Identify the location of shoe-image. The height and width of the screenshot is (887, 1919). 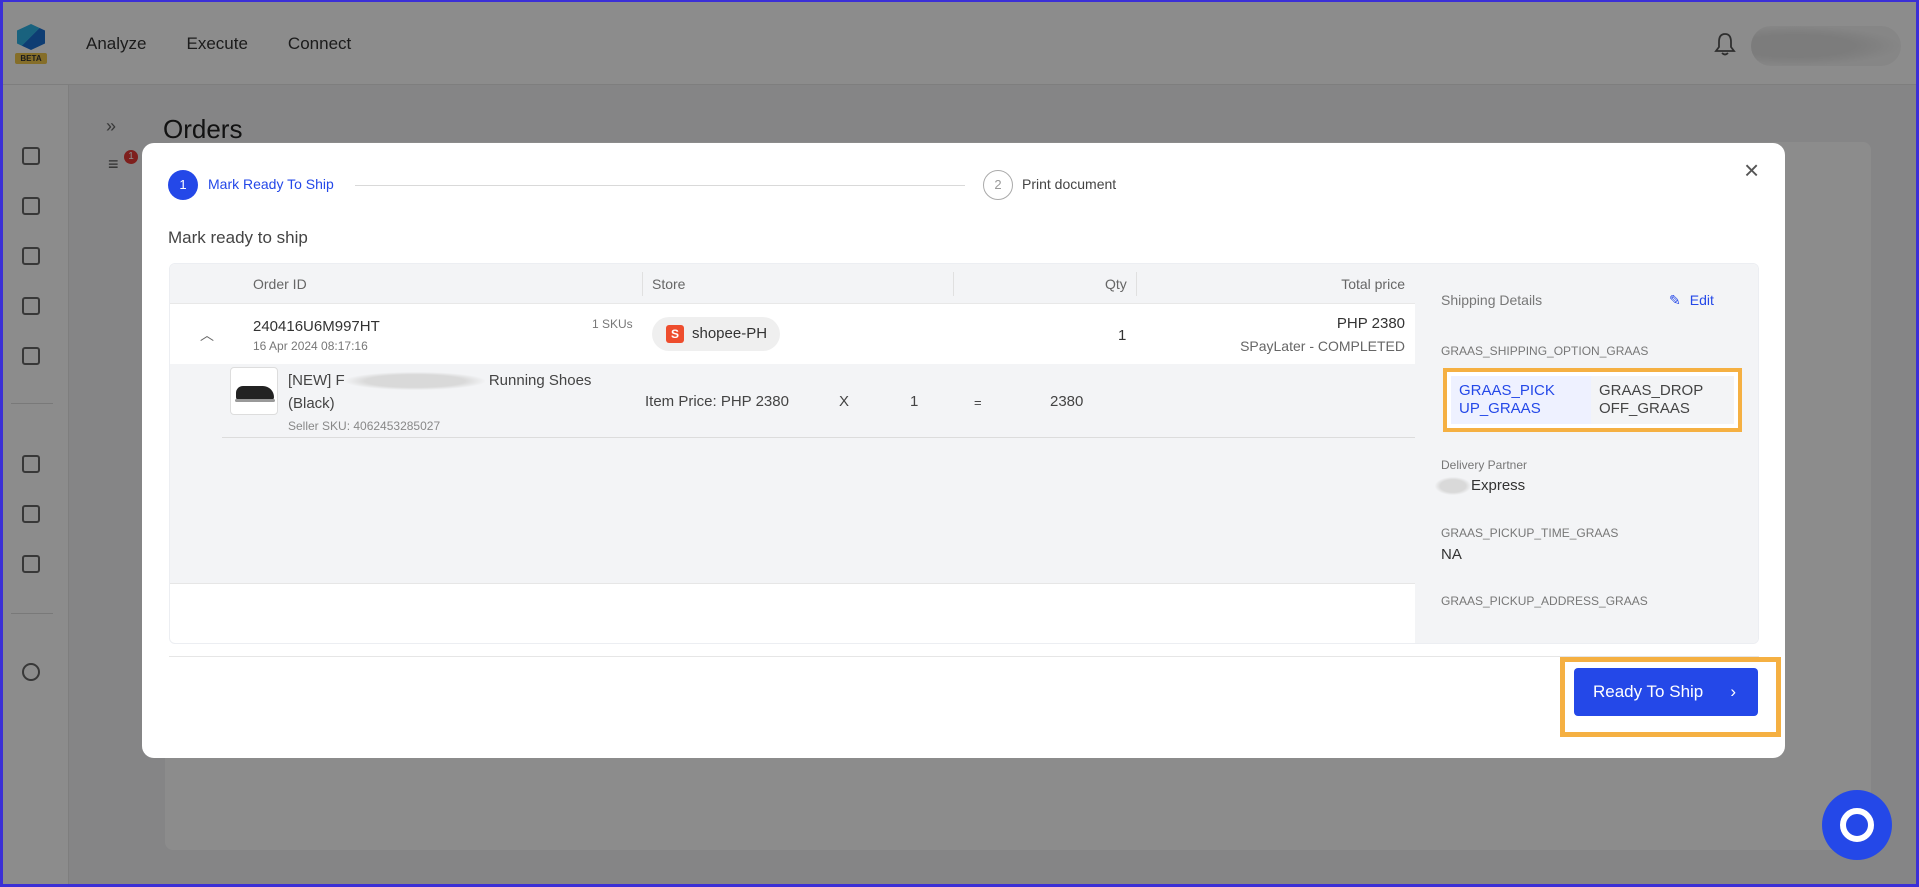
(255, 393).